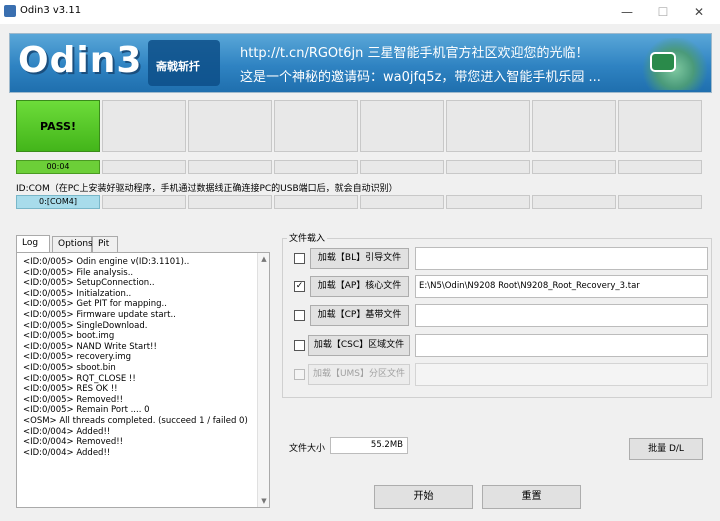  What do you see at coordinates (627, 12) in the screenshot?
I see `minimize-button: —` at bounding box center [627, 12].